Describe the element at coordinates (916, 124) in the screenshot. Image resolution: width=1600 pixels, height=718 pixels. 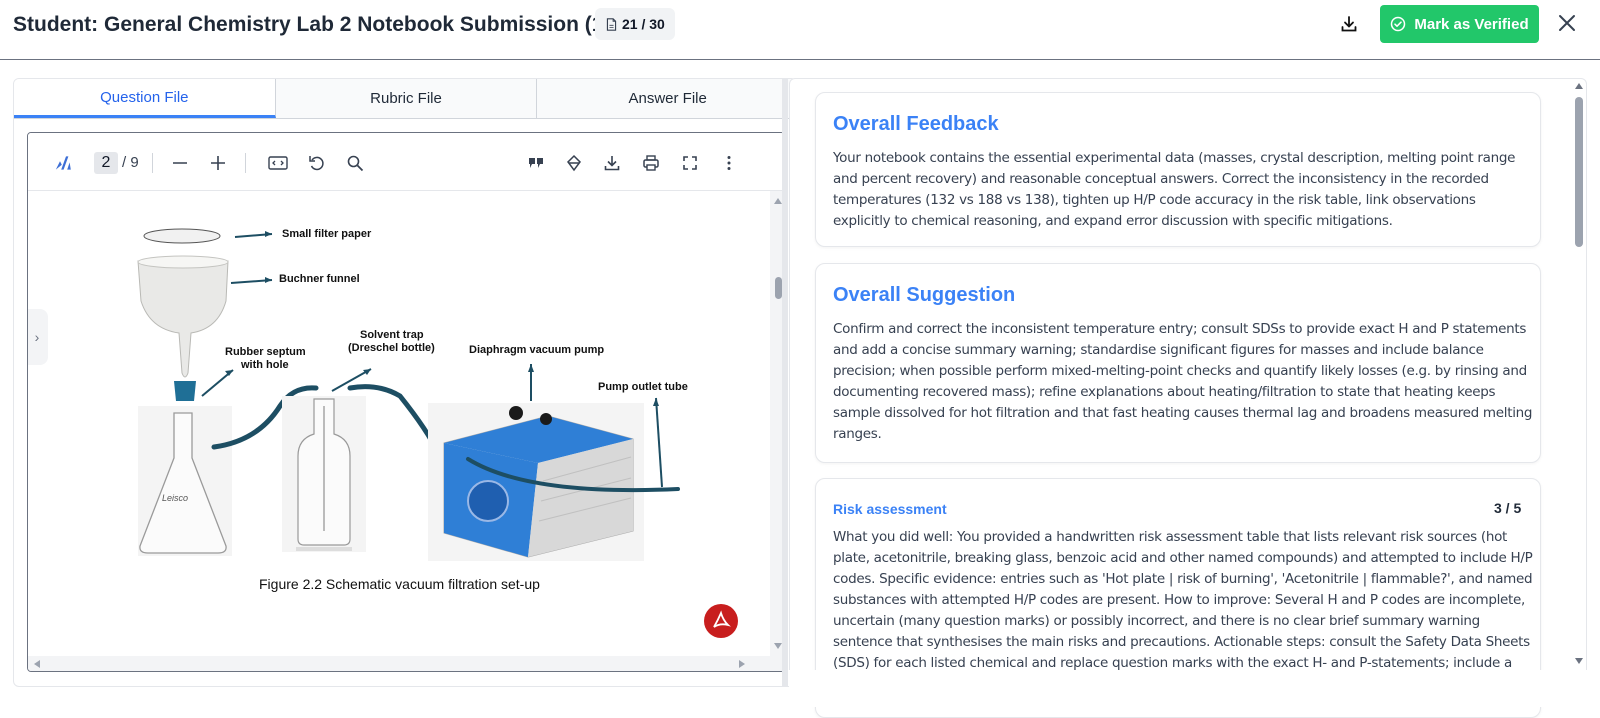
I see `overall-feedback-title: Overall Feedback` at that location.